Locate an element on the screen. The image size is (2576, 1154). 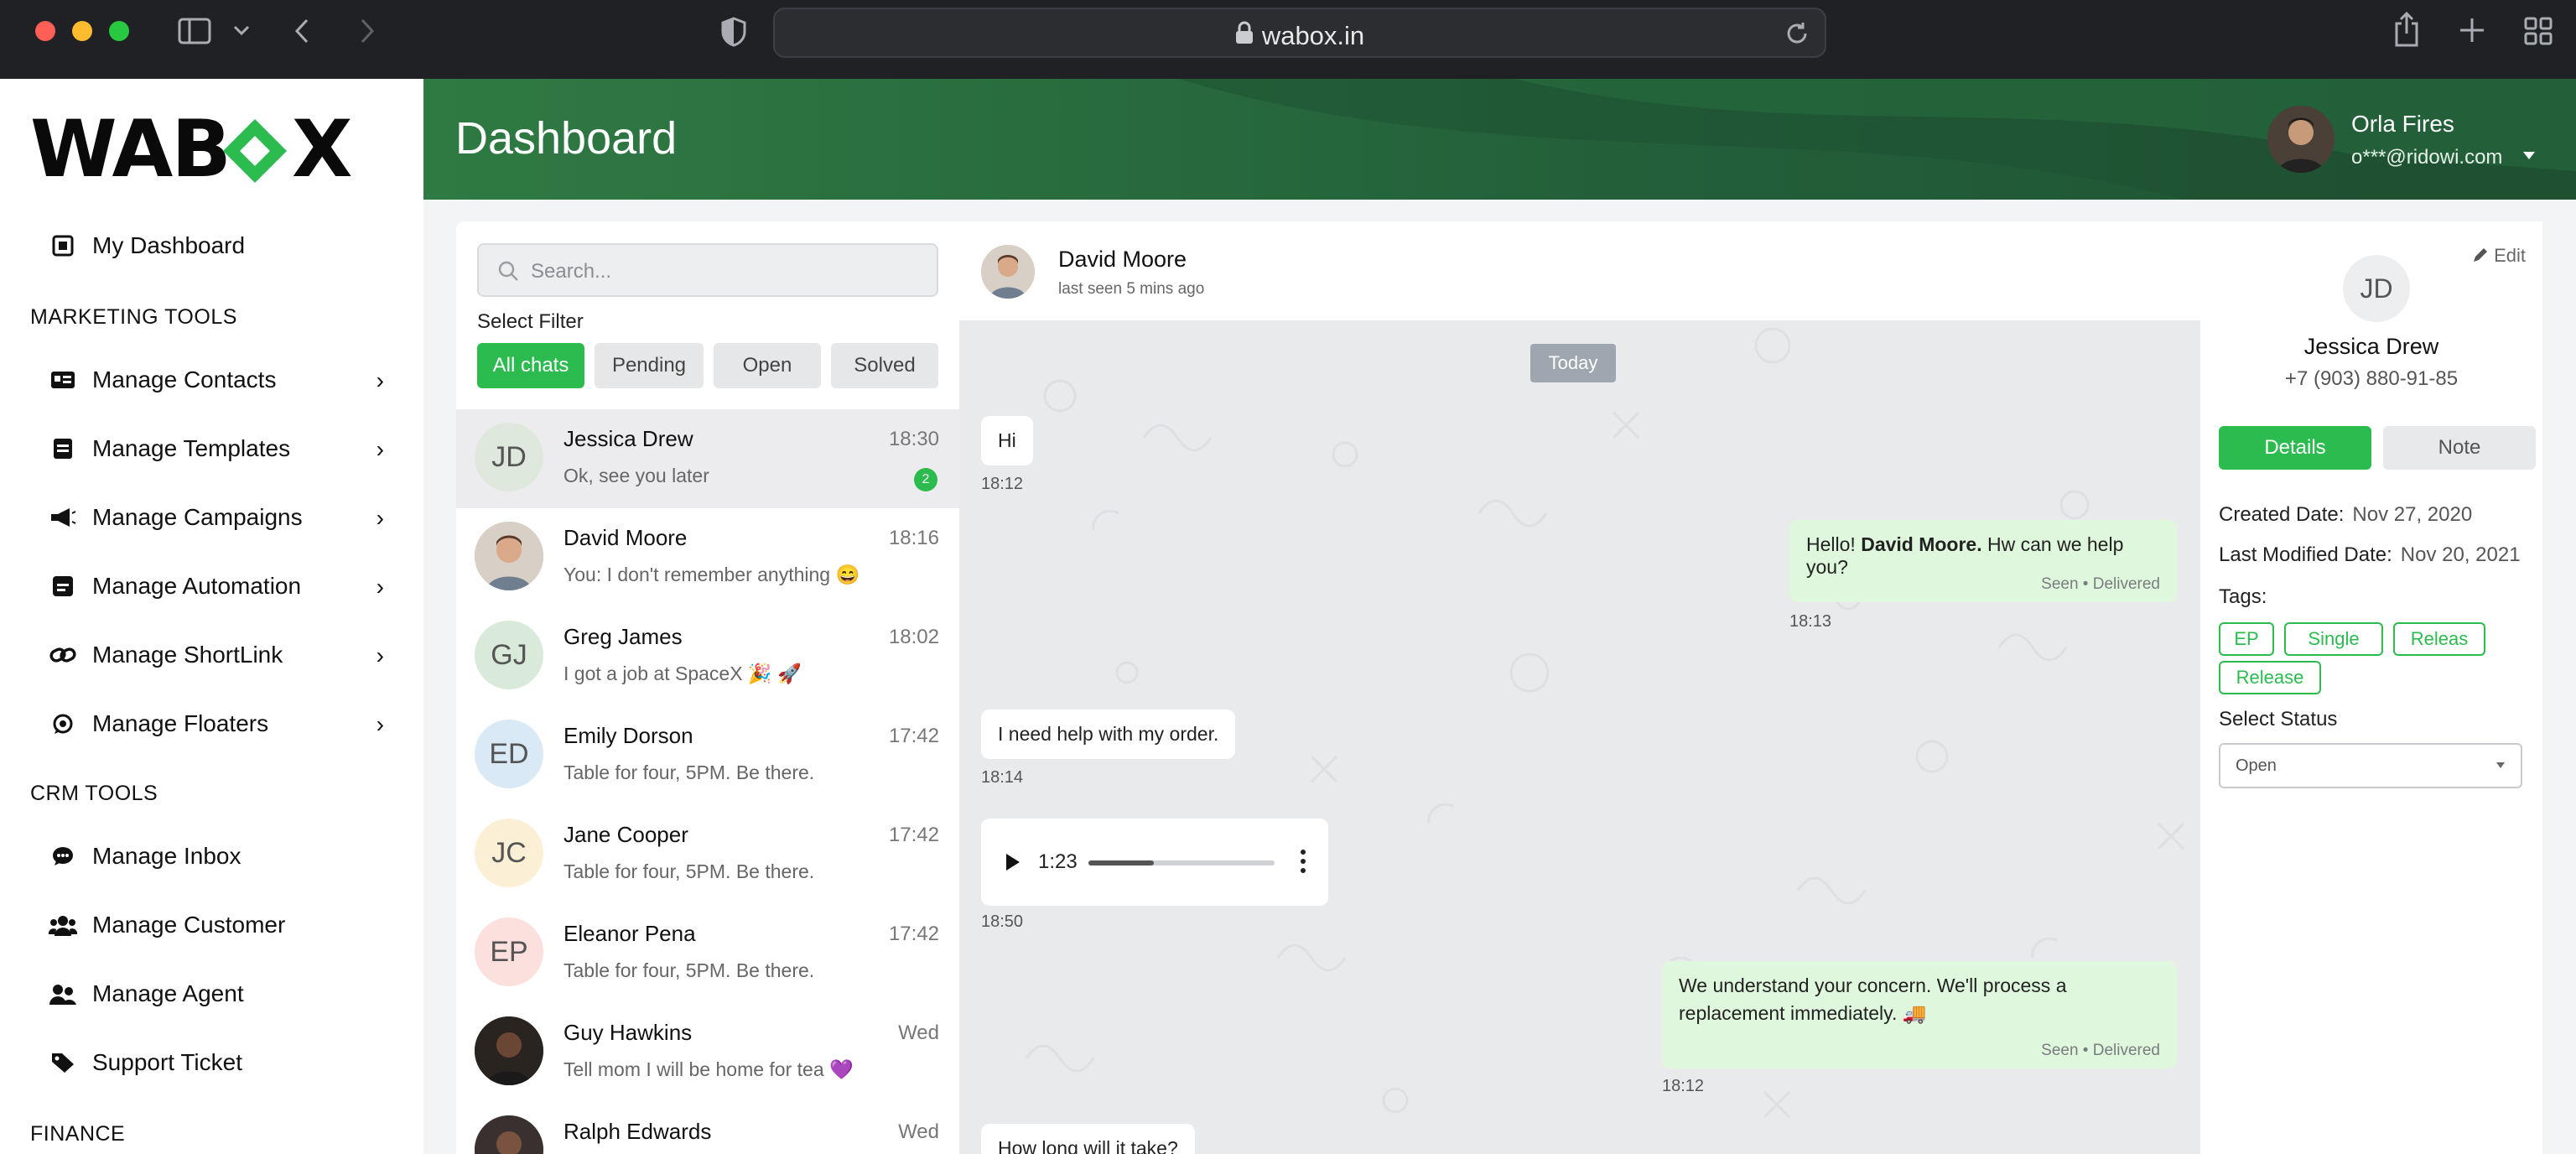
sidebar-item-label: Support Ticket is located at coordinates (167, 1062).